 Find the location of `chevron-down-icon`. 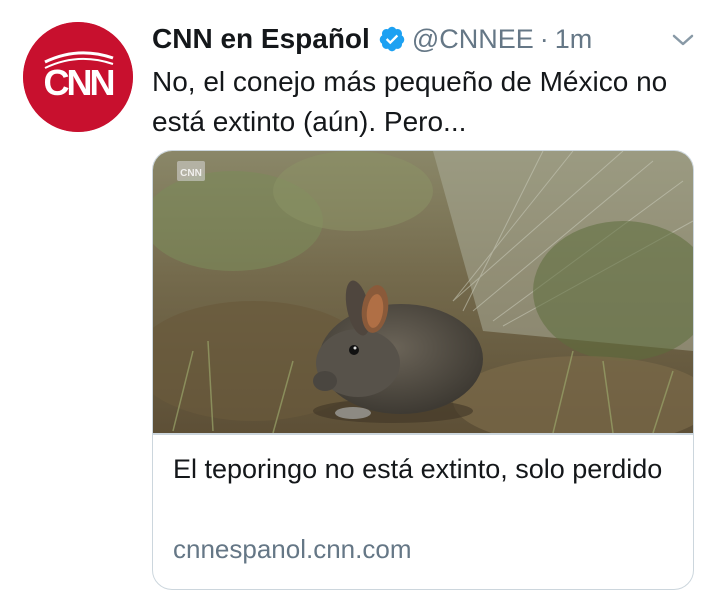

chevron-down-icon is located at coordinates (683, 40).